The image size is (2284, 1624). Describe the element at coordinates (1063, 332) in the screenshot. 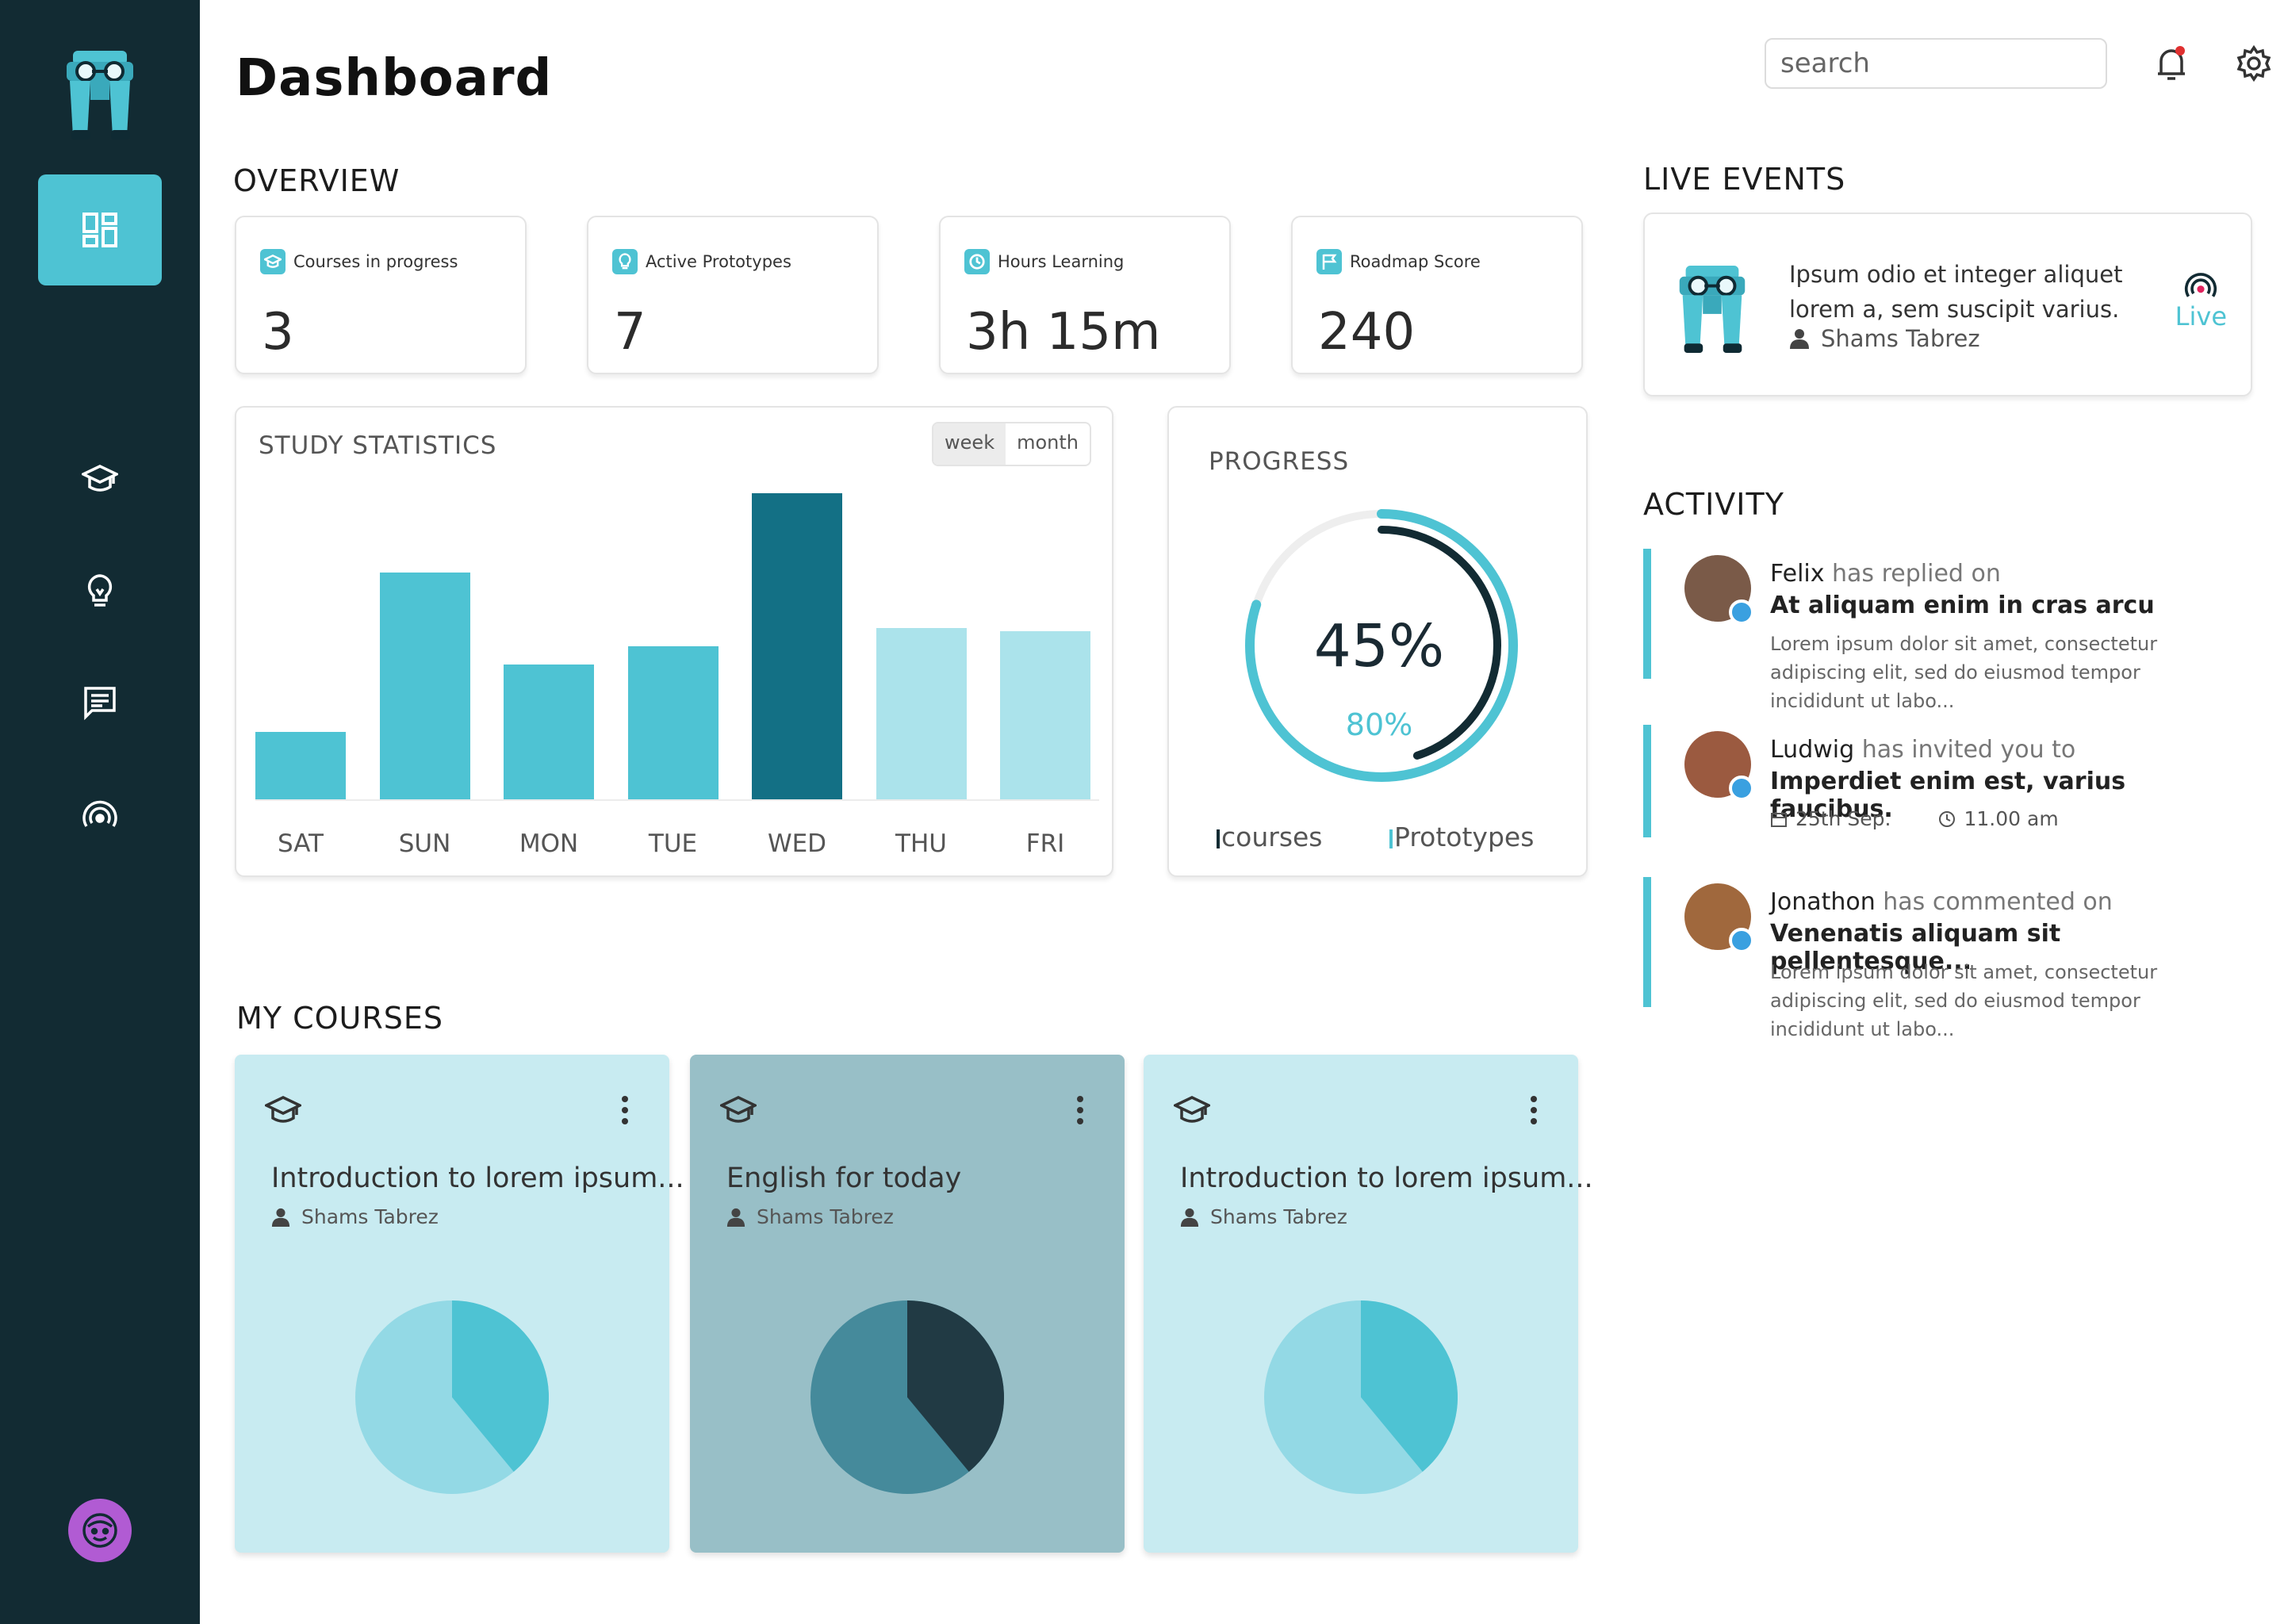

I see `stat-value: 3h 15m` at that location.